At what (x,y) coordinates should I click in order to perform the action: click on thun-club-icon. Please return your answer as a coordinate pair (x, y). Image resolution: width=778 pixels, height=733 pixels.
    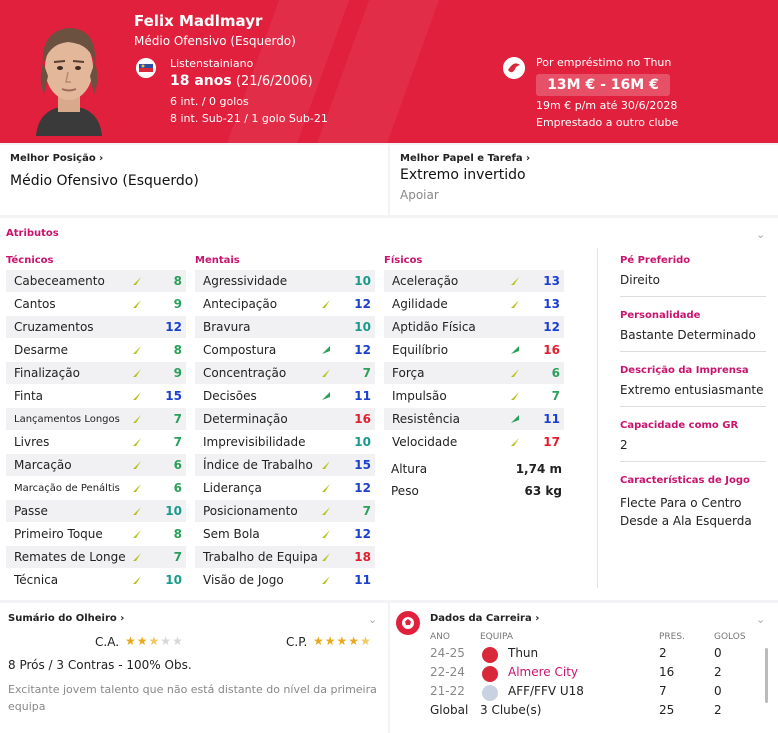
    Looking at the image, I should click on (514, 68).